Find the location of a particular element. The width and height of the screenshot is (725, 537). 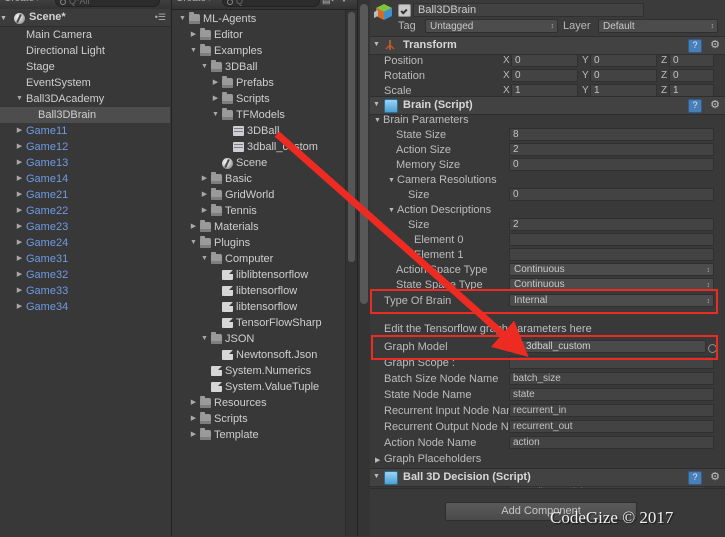

inspector-scrollbar-thumb is located at coordinates (364, 154).